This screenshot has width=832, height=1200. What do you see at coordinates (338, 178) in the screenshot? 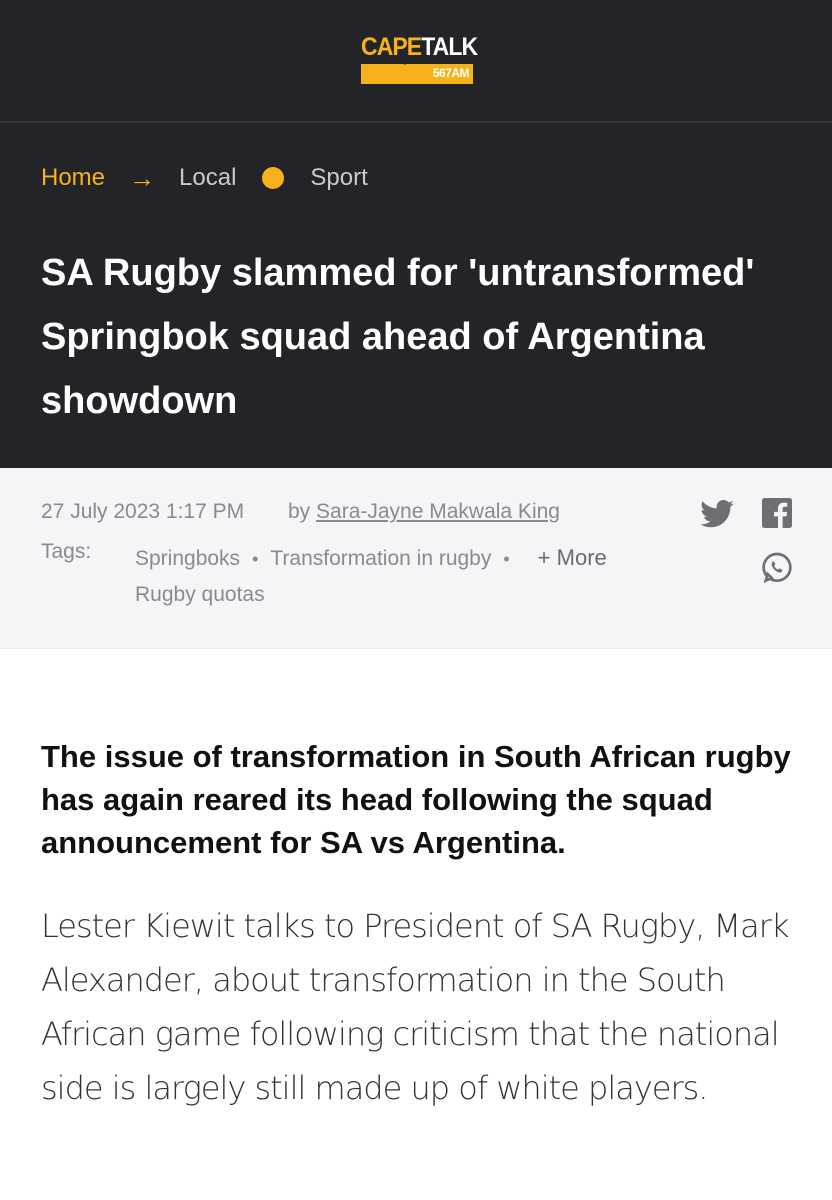
I see `breadcrumb-sport-link: Sport` at bounding box center [338, 178].